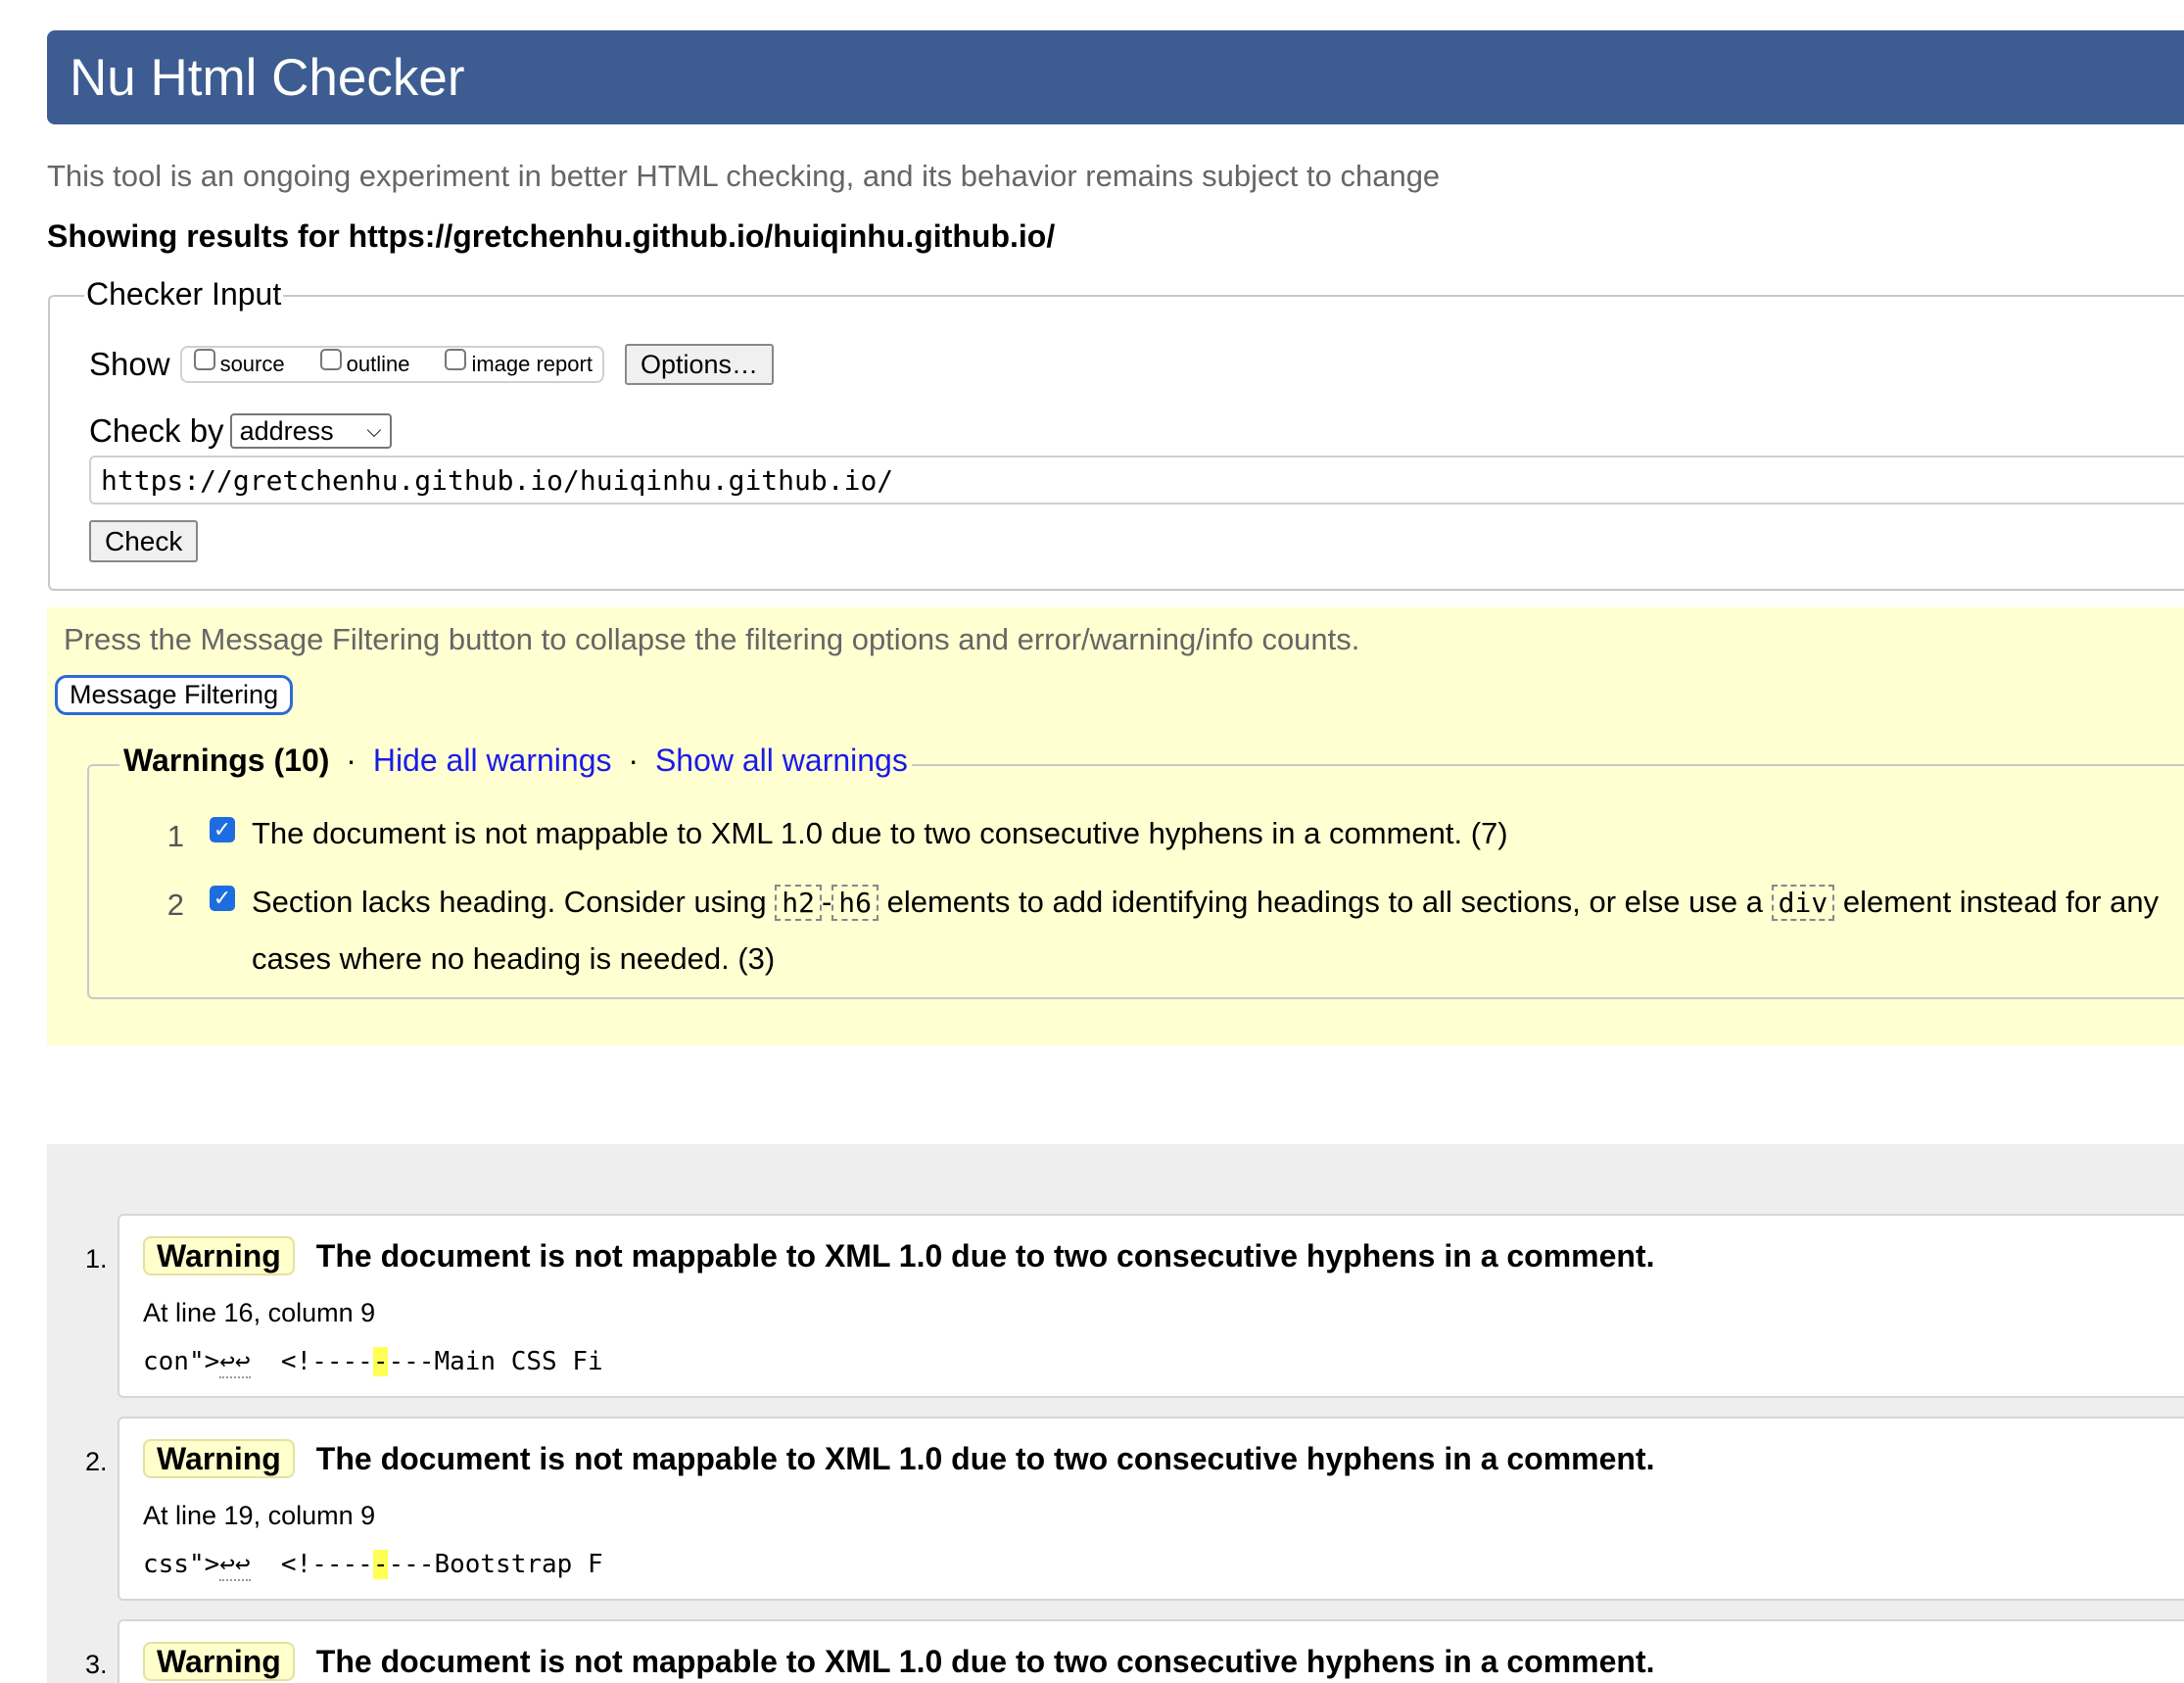  Describe the element at coordinates (374, 431) in the screenshot. I see `chevron-down-icon: ⌵` at that location.